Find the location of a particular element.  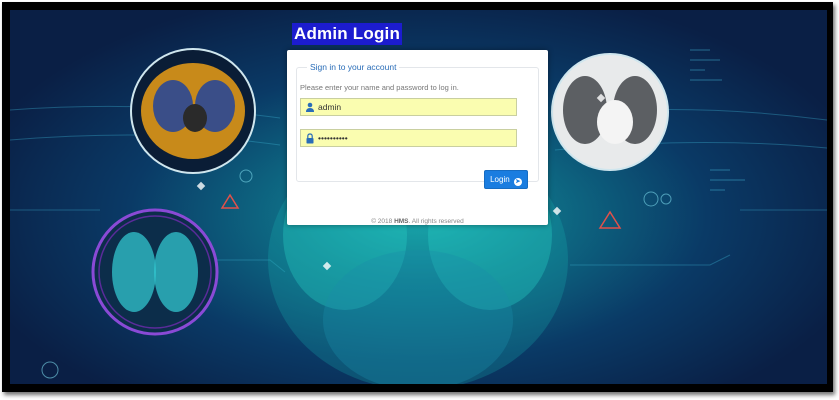

password-field-wrapper is located at coordinates (408, 138).